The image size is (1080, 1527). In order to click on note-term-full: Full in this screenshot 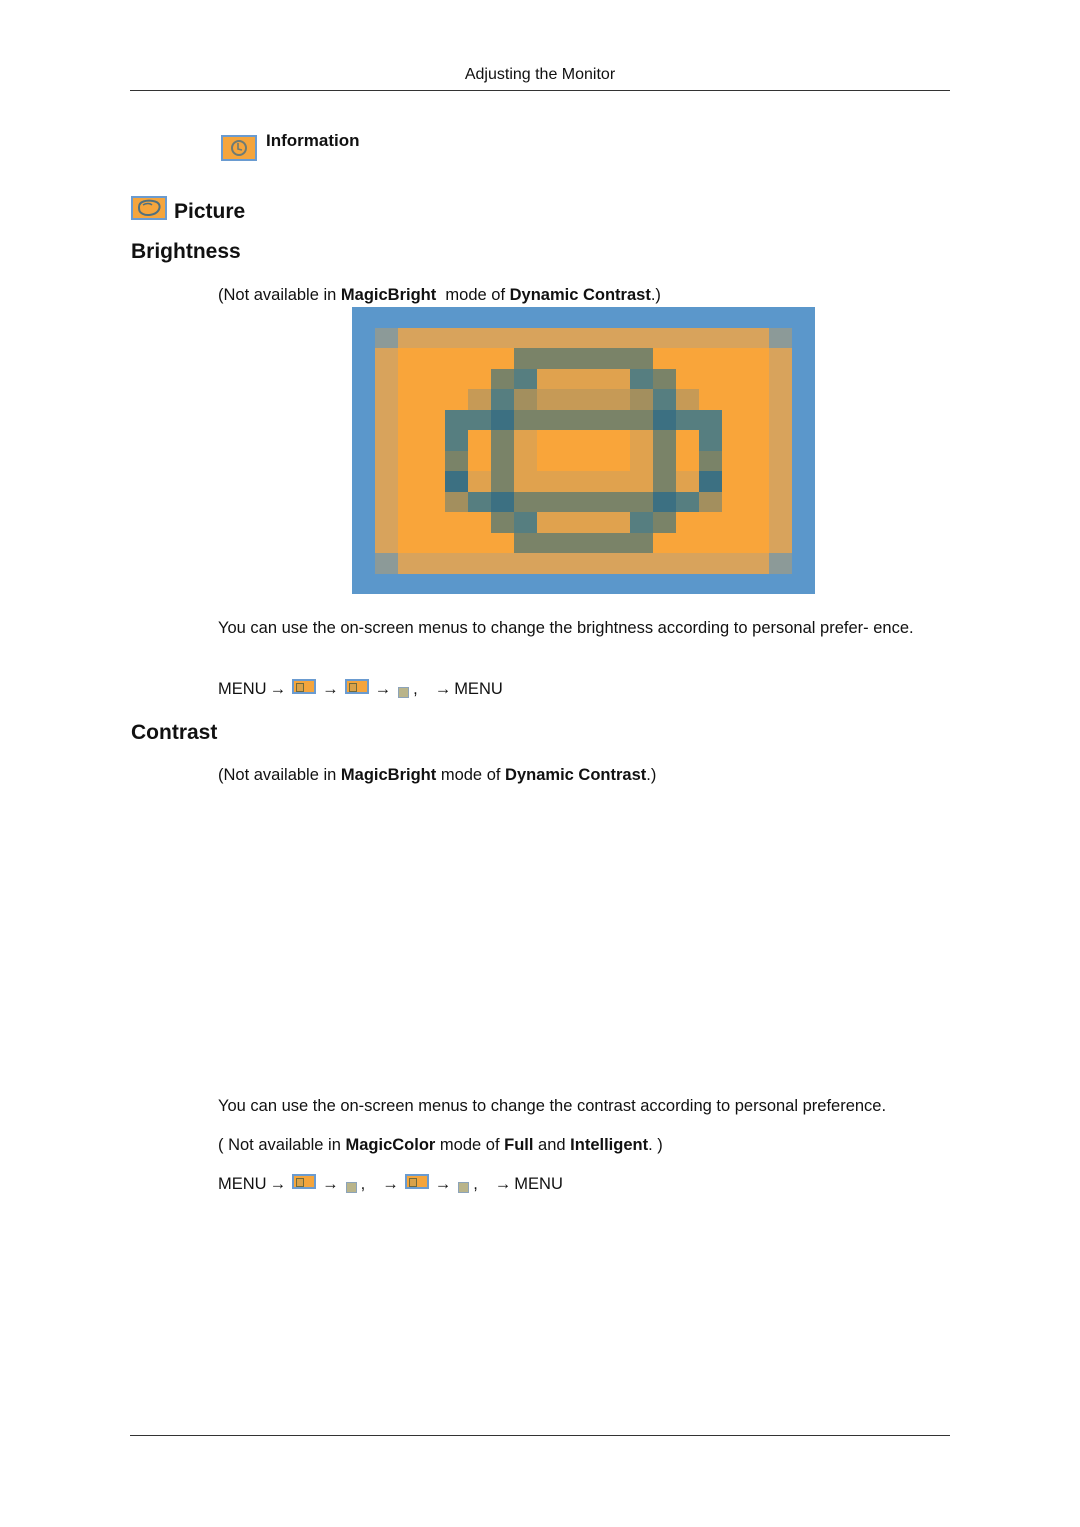, I will do `click(519, 1145)`.